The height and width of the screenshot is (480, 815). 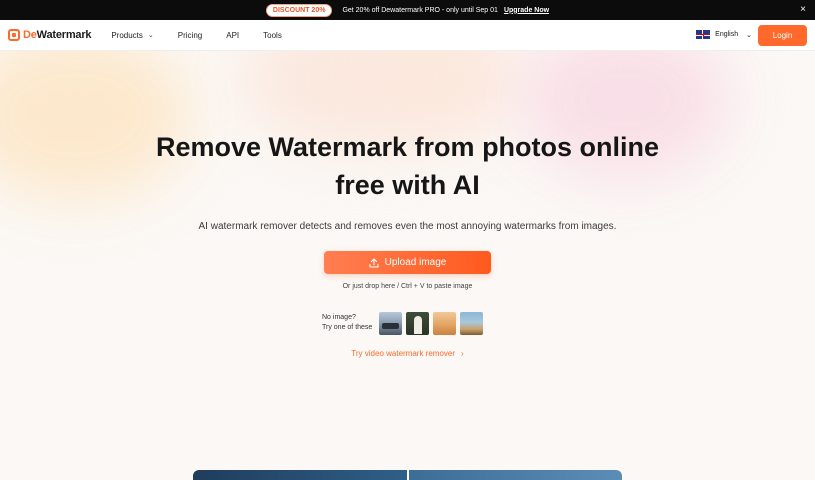 I want to click on uk-flag-icon, so click(x=703, y=34).